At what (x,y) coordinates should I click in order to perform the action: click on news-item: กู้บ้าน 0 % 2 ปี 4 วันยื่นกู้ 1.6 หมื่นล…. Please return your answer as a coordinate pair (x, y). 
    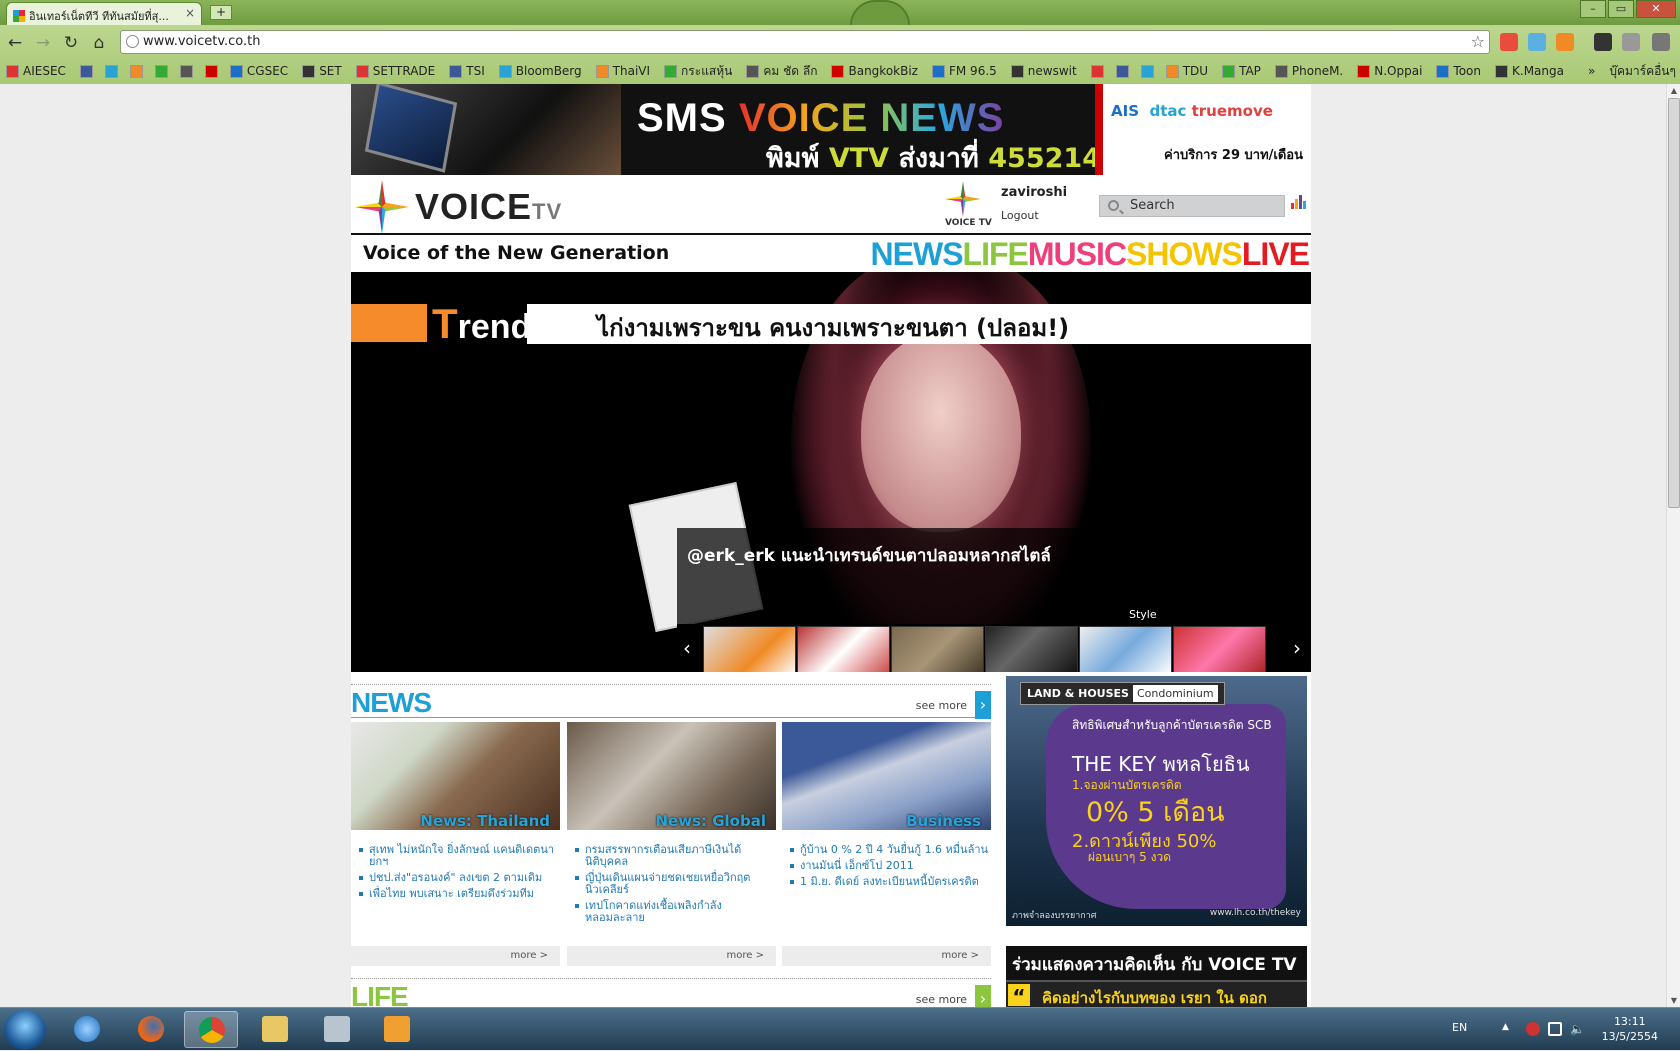
    Looking at the image, I should click on (890, 850).